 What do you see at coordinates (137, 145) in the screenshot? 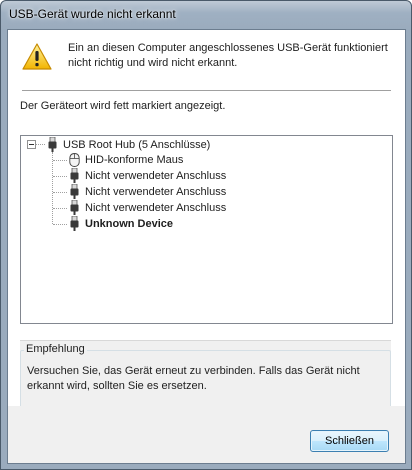
I see `tree-node-label: USB Root Hub (5 Anschlüsse)` at bounding box center [137, 145].